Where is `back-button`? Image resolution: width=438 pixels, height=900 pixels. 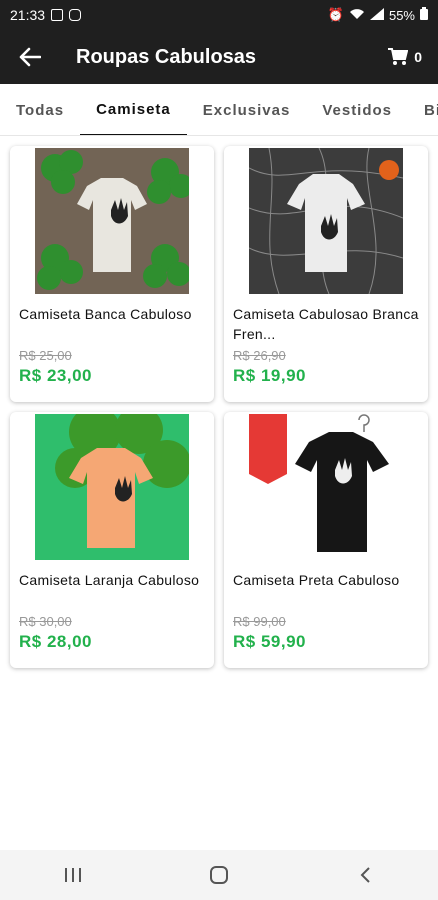
back-button is located at coordinates (30, 57).